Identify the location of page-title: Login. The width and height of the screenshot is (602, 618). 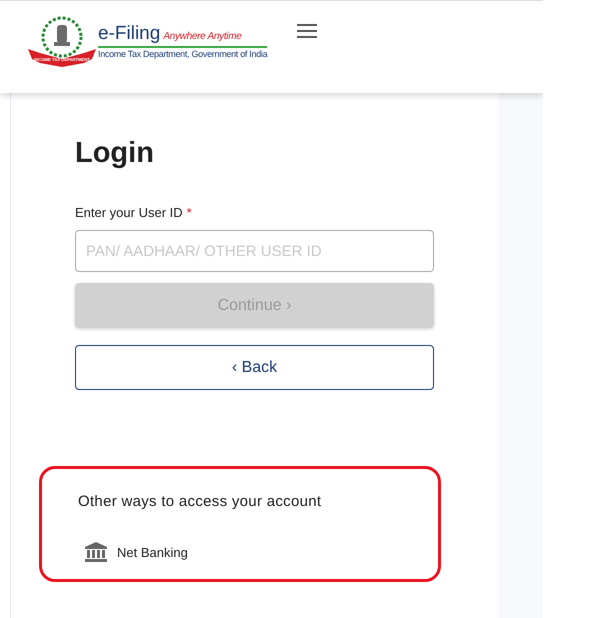
(115, 153).